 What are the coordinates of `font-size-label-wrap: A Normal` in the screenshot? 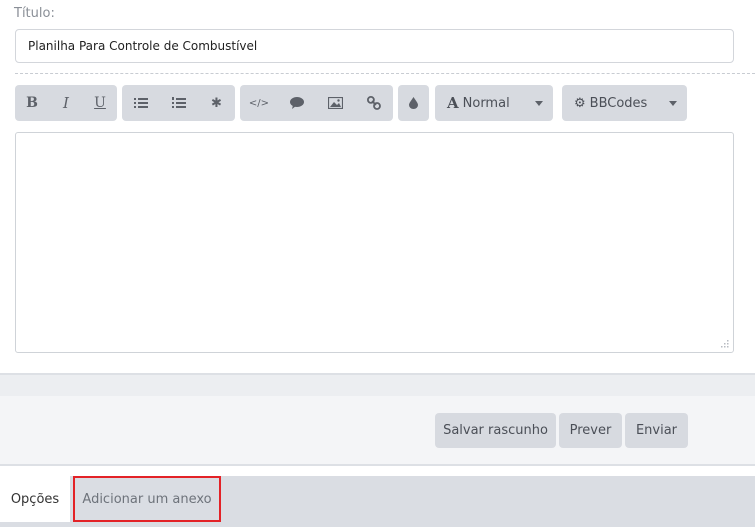 It's located at (478, 103).